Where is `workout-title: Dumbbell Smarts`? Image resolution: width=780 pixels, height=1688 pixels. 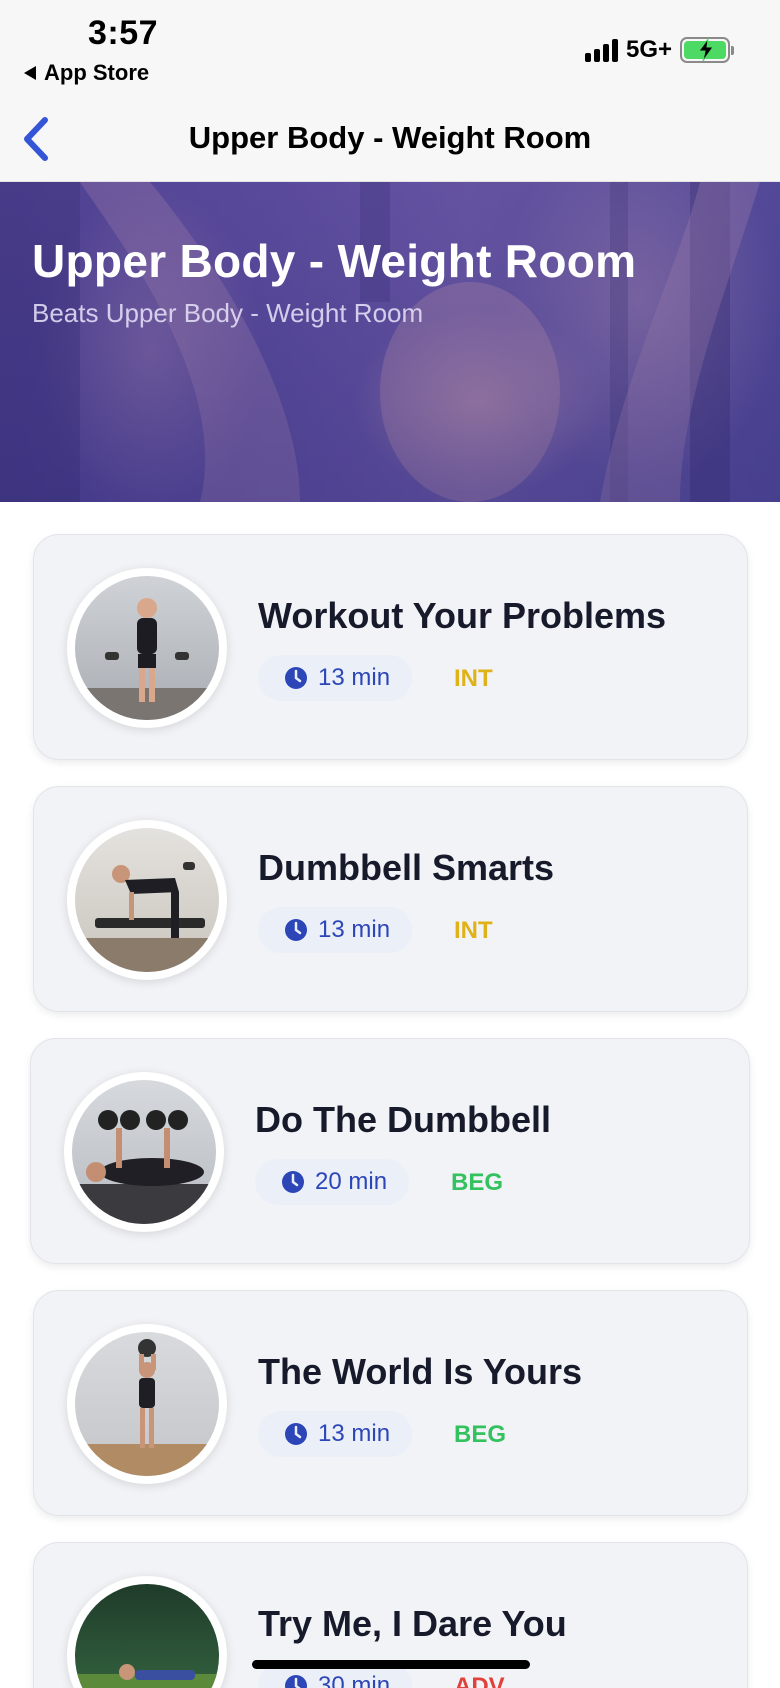 workout-title: Dumbbell Smarts is located at coordinates (406, 867).